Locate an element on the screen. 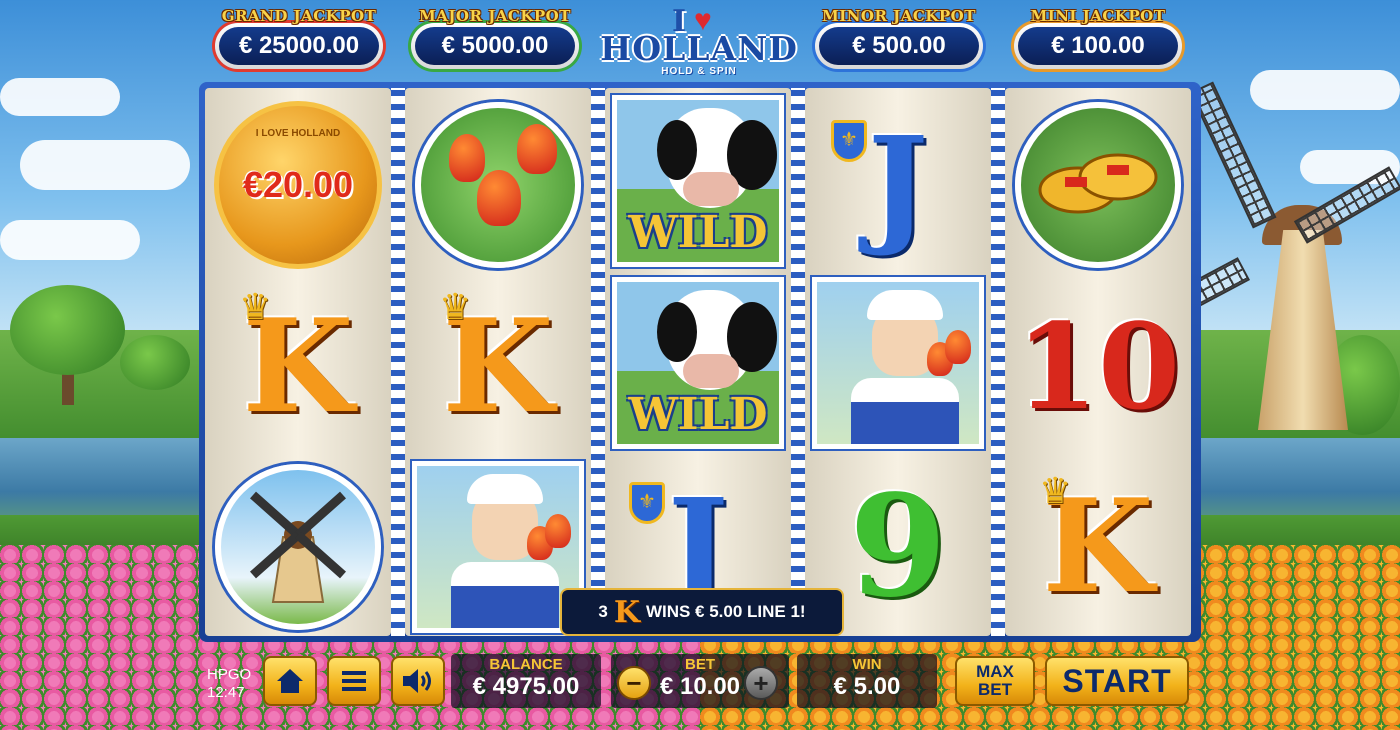 The width and height of the screenshot is (1400, 730). symbol-number: 10 is located at coordinates (1098, 366).